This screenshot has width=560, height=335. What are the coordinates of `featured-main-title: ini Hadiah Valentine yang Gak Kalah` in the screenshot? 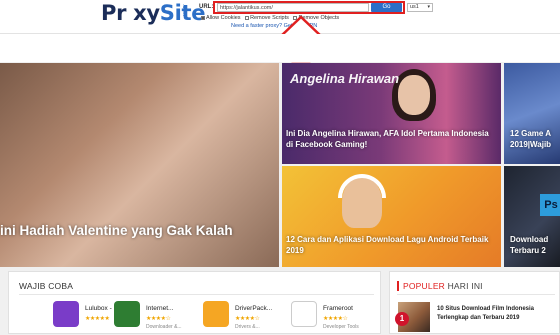 It's located at (116, 230).